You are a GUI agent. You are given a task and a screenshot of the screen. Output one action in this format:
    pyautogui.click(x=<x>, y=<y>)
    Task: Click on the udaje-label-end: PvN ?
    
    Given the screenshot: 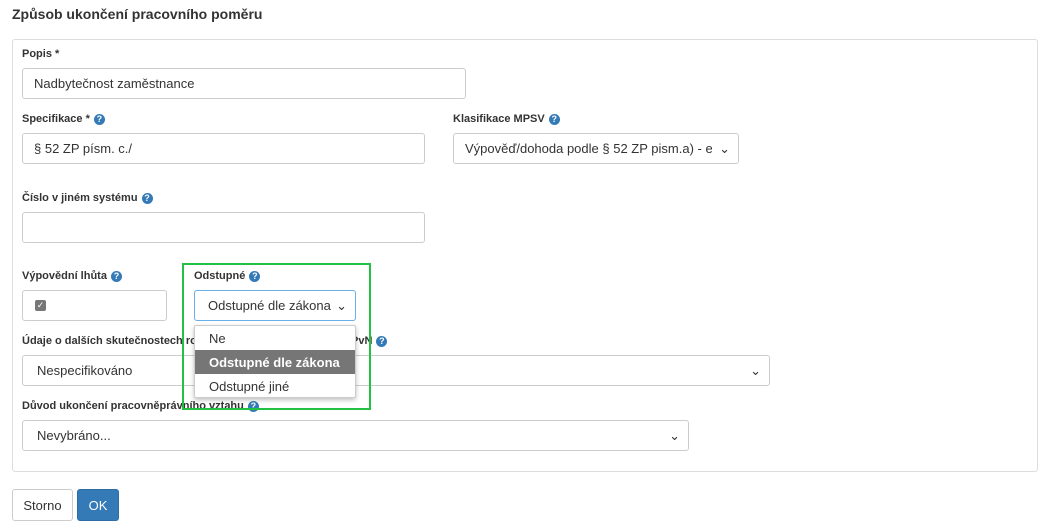 What is the action you would take?
    pyautogui.click(x=369, y=341)
    